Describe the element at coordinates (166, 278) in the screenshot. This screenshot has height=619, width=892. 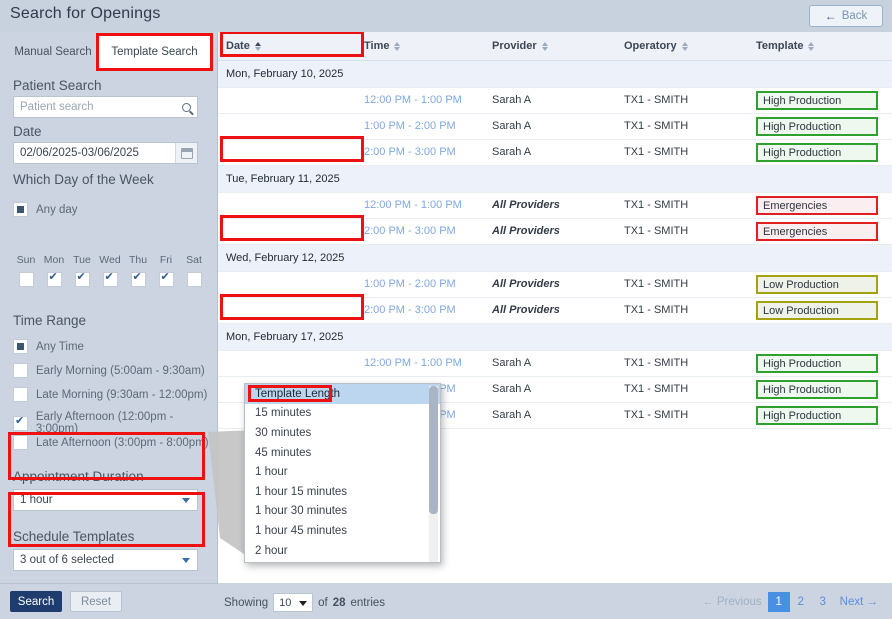
I see `day-fri-checkbox` at that location.